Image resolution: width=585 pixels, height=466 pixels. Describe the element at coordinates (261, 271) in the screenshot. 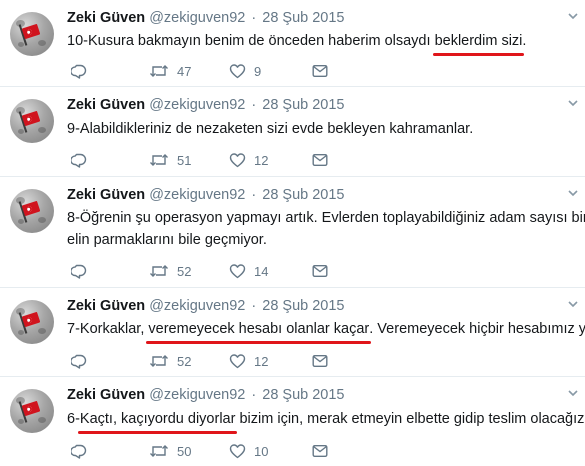

I see `like-count: 14` at that location.